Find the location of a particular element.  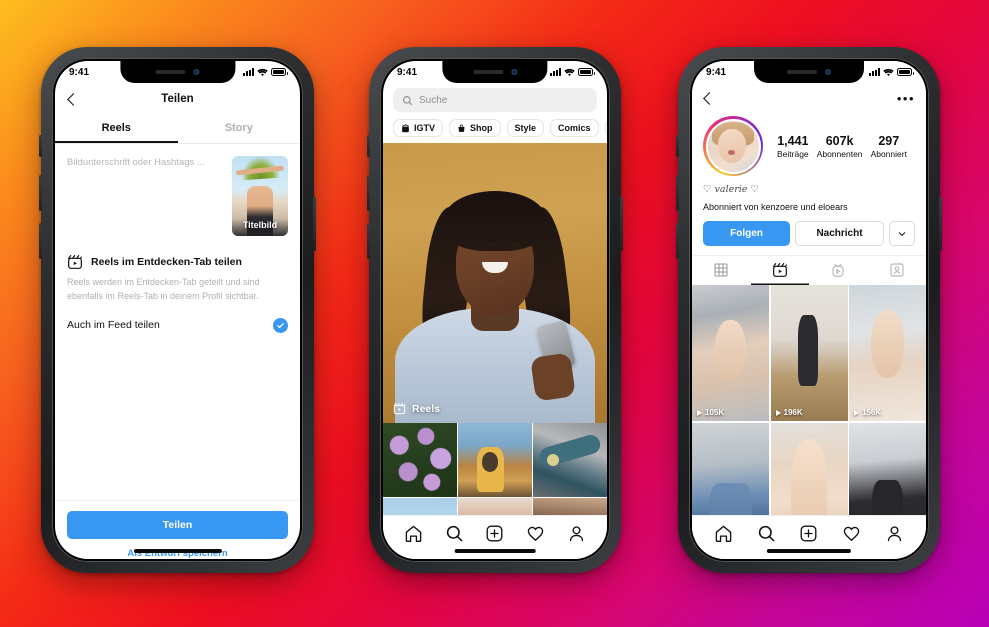

tab-grid is located at coordinates (721, 270).